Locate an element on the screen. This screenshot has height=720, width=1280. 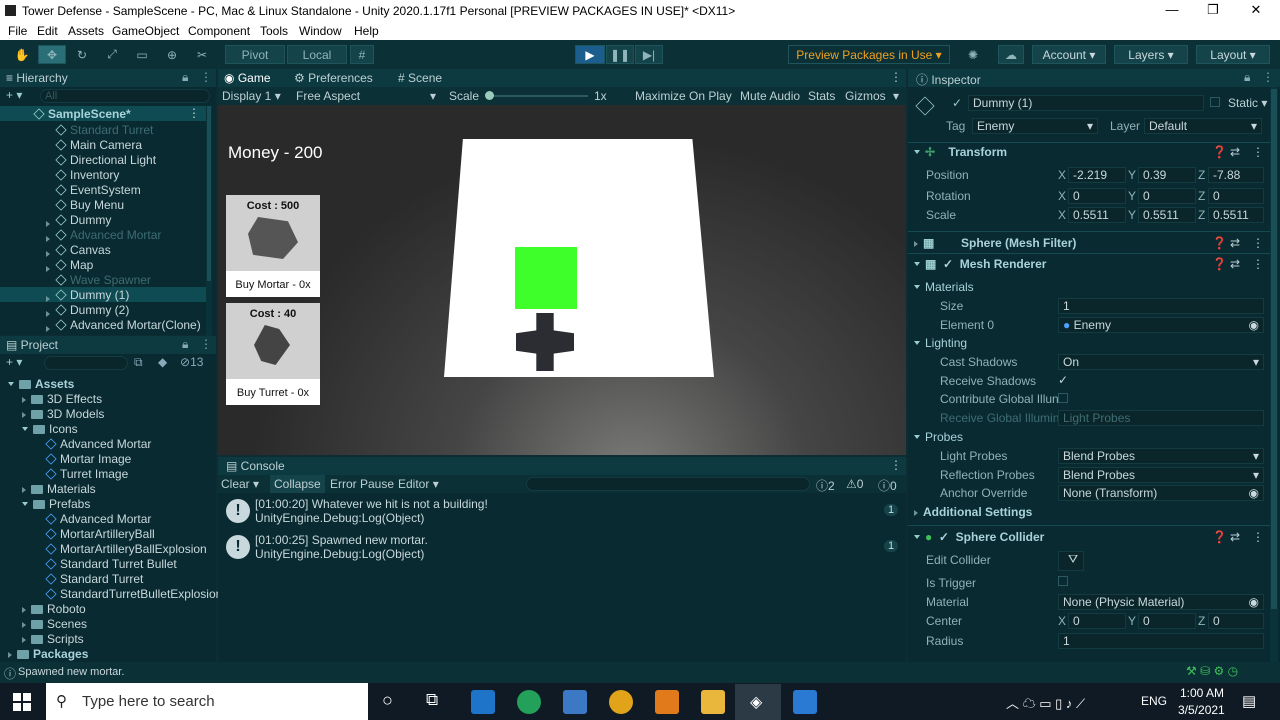
edge-icon is located at coordinates (529, 702).